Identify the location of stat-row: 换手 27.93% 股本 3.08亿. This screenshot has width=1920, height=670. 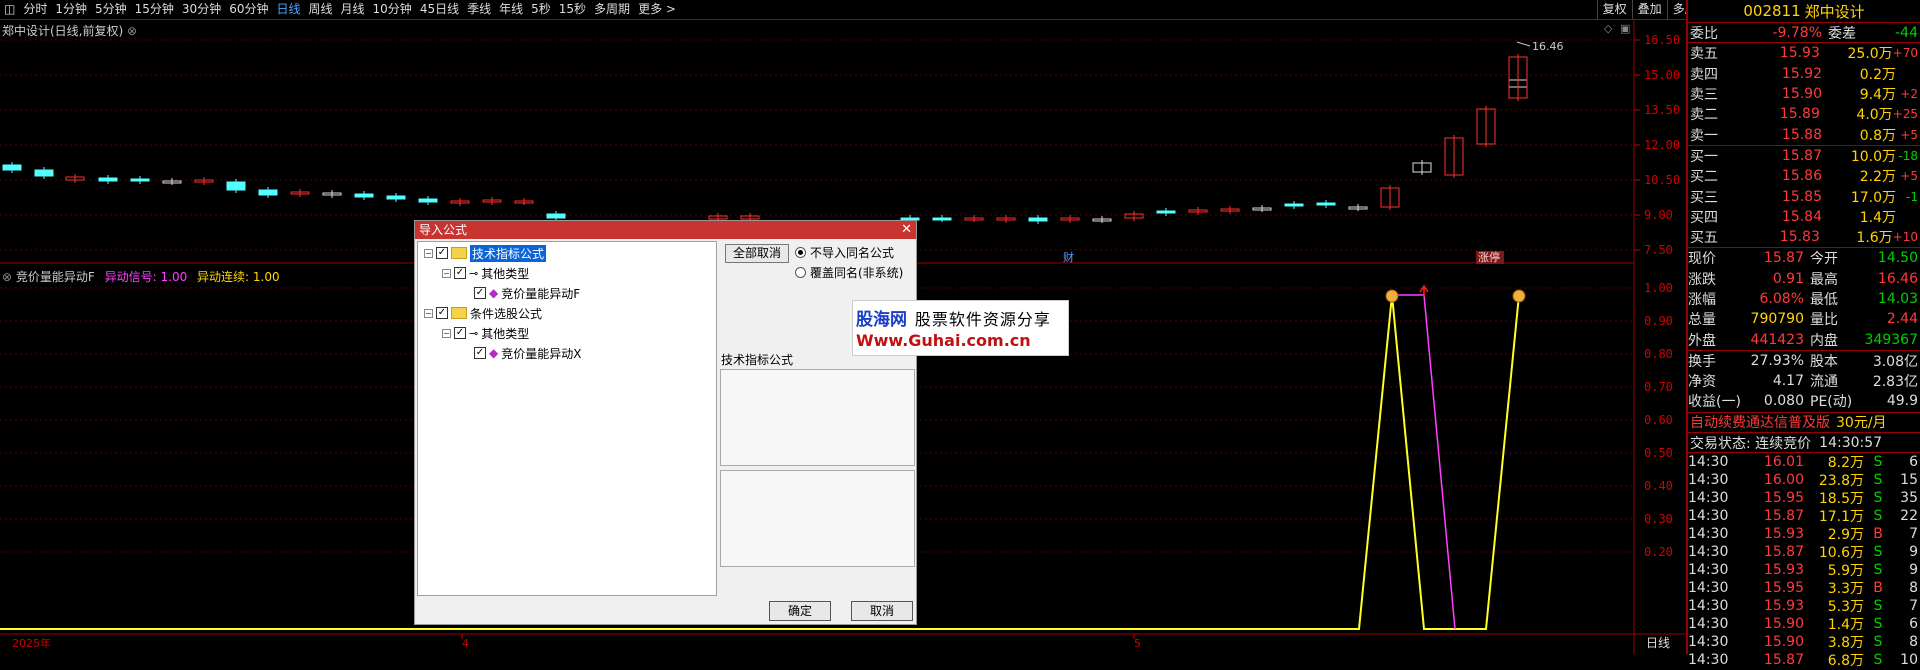
(1804, 361).